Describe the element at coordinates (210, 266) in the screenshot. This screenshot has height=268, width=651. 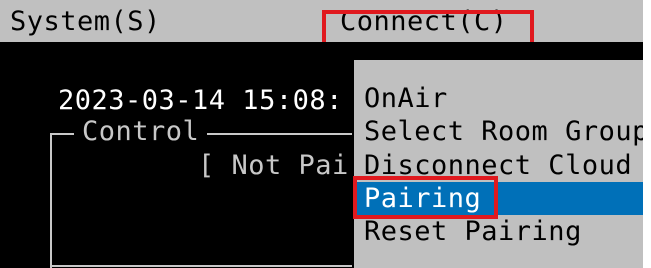
I see `control-frame-bottom` at that location.